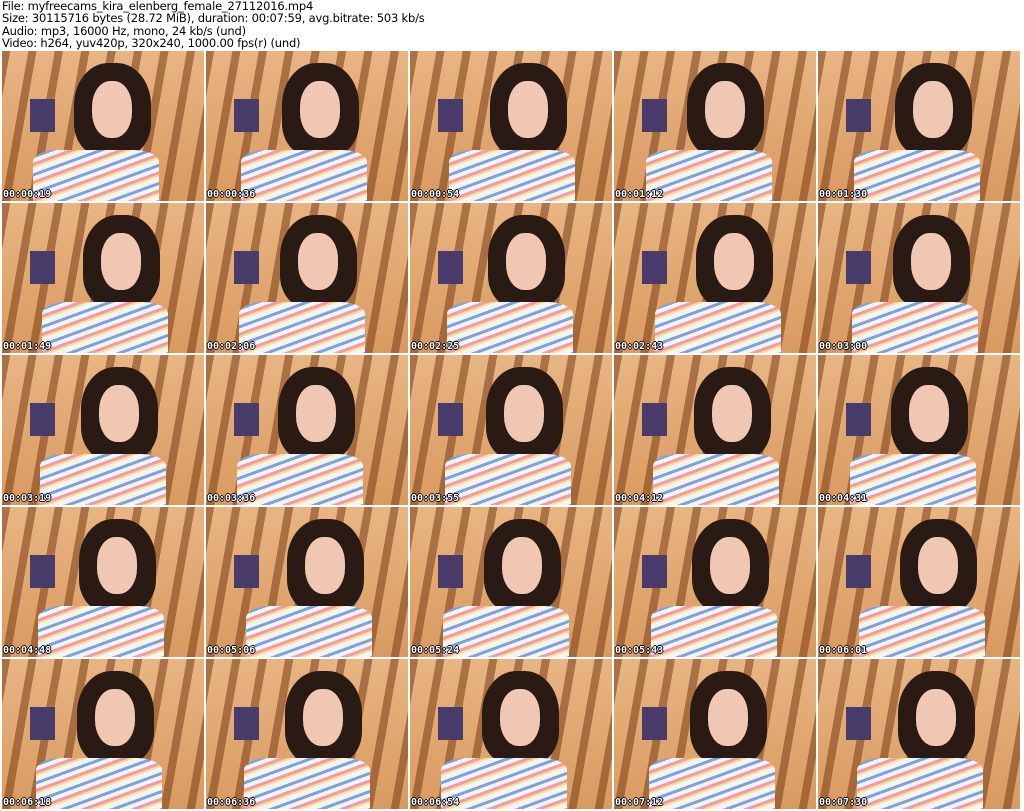 Image resolution: width=1024 pixels, height=811 pixels. What do you see at coordinates (843, 650) in the screenshot?
I see `frame-timestamp: 00:06:01` at bounding box center [843, 650].